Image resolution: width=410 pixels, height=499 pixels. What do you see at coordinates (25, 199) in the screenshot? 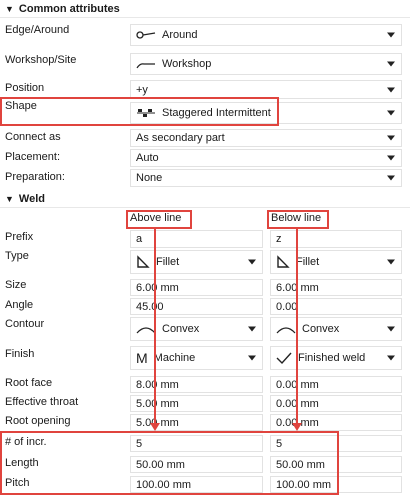
I see `weld-header: ▼ Weld` at bounding box center [25, 199].